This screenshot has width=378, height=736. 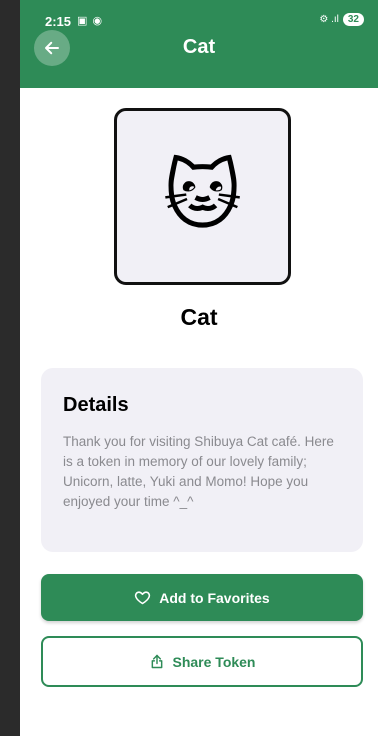 I want to click on share-token-label: Share Token, so click(x=214, y=661).